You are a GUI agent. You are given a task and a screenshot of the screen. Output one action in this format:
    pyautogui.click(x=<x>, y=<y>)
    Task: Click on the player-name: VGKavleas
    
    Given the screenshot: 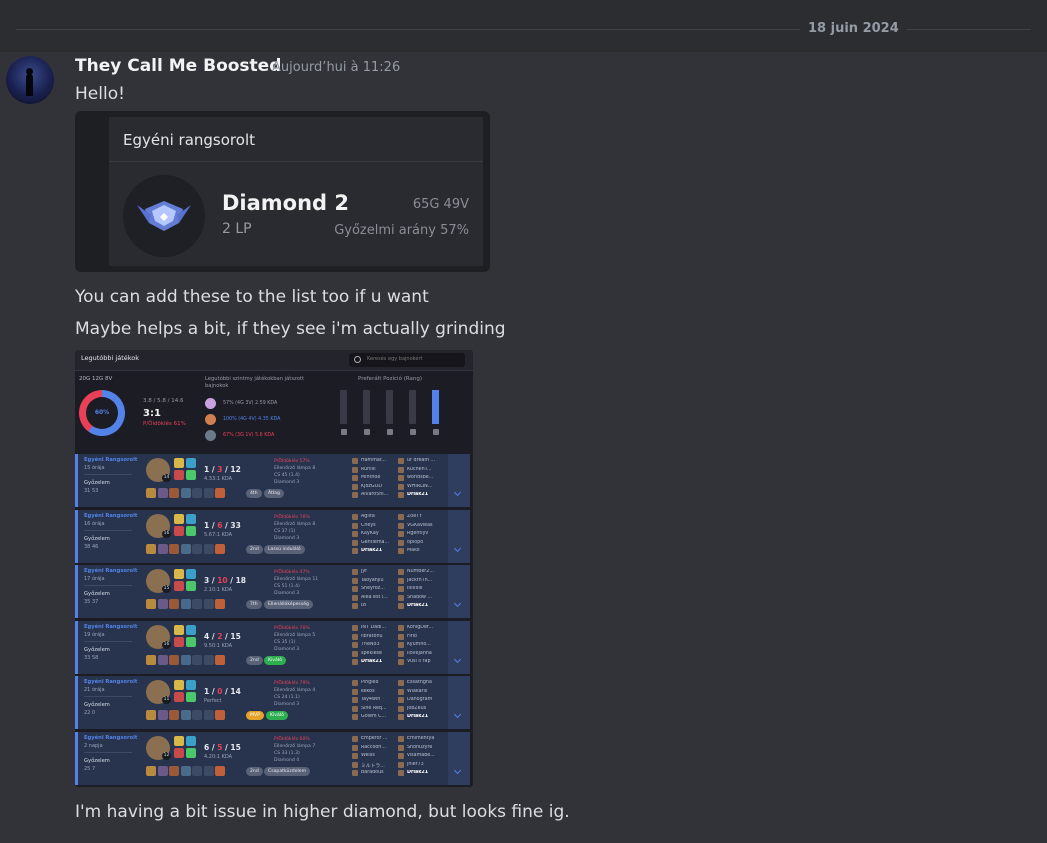 What is the action you would take?
    pyautogui.click(x=425, y=525)
    